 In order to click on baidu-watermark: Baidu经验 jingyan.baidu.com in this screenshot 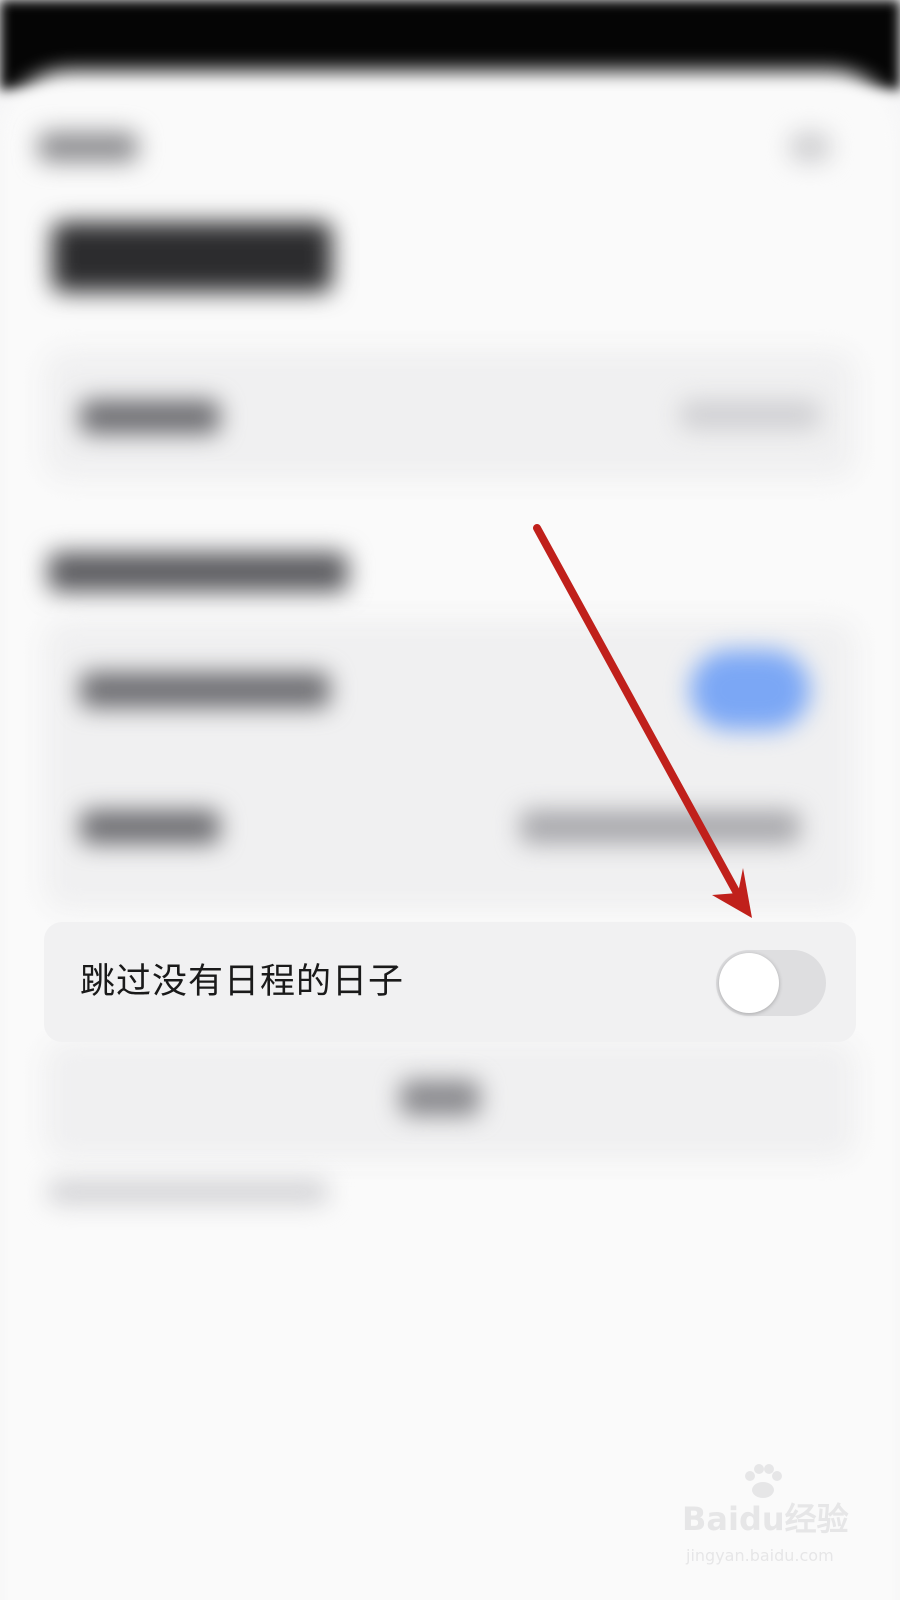, I will do `click(767, 1524)`.